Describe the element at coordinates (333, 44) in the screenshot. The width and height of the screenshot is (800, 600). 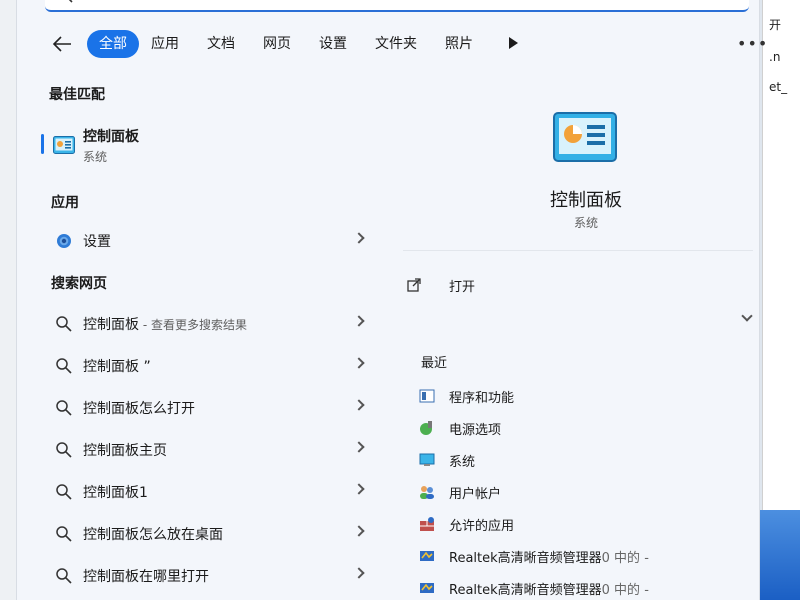
I see `tab-settings: 设置` at that location.